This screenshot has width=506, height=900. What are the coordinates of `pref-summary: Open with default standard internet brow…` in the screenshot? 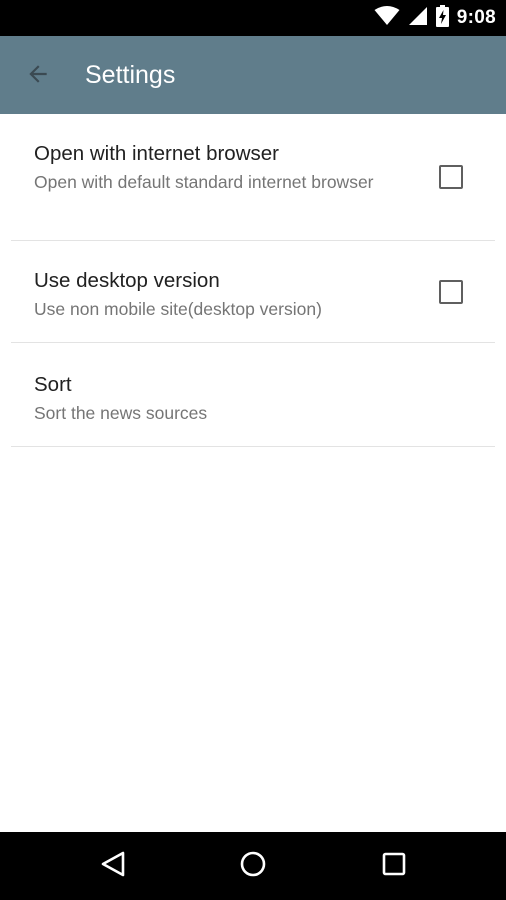 It's located at (204, 182).